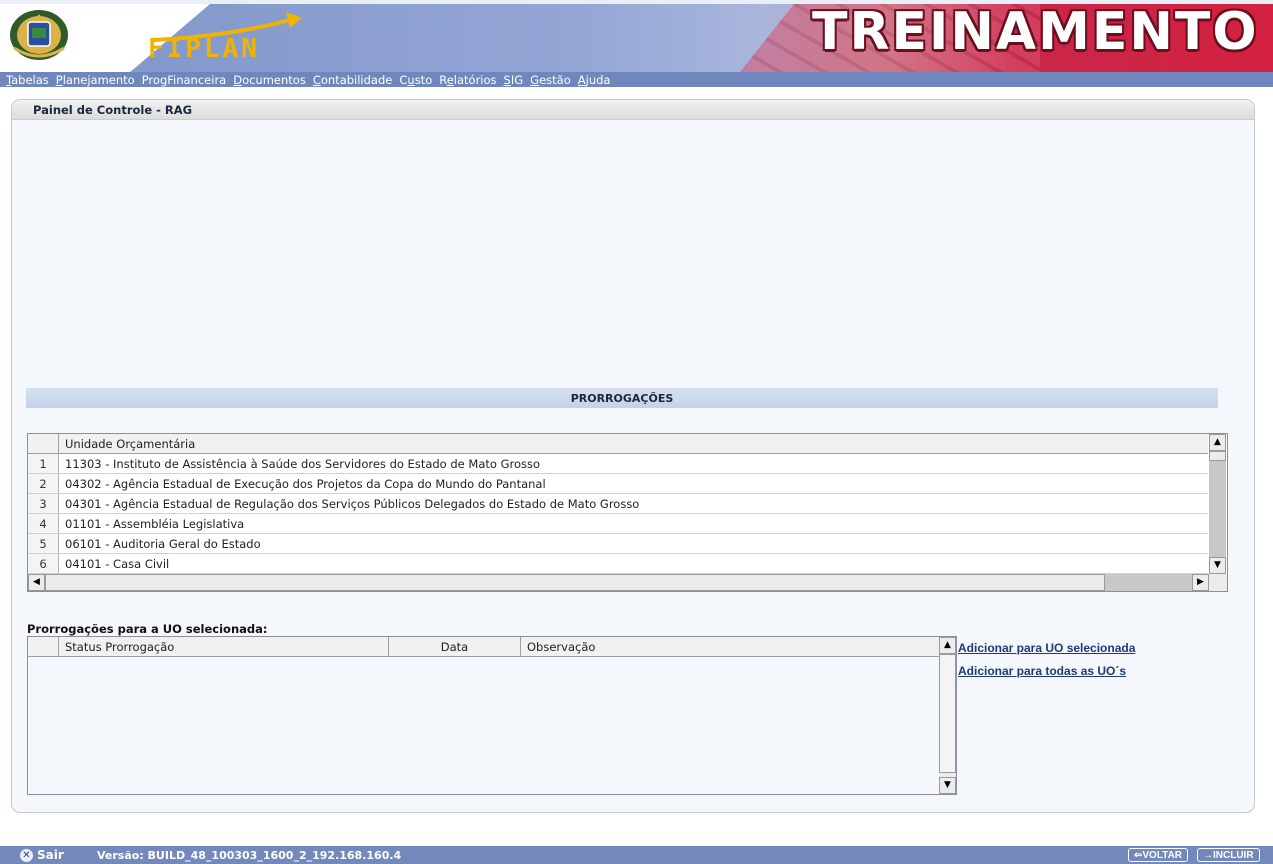 This screenshot has width=1273, height=864. I want to click on menu-item-9: Ajuda, so click(594, 80).